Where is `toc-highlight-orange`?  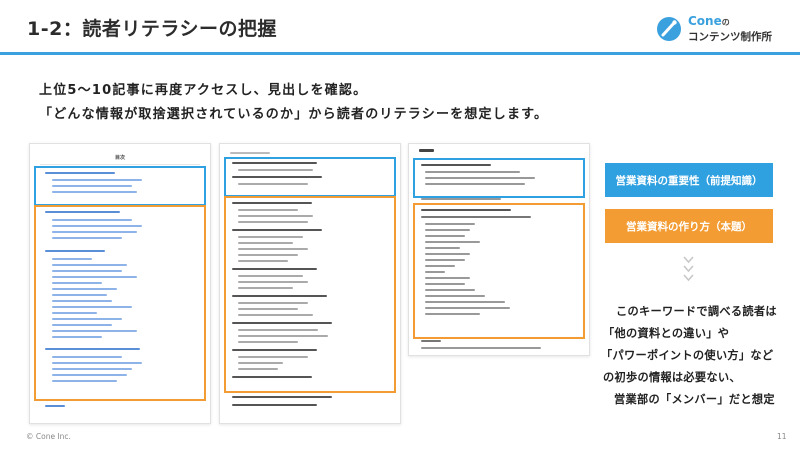
toc-highlight-orange is located at coordinates (120, 303).